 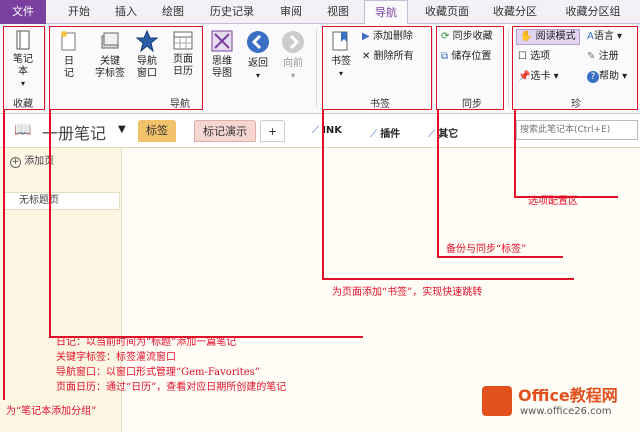 What do you see at coordinates (291, 12) in the screenshot?
I see `tab-review: 审阅` at bounding box center [291, 12].